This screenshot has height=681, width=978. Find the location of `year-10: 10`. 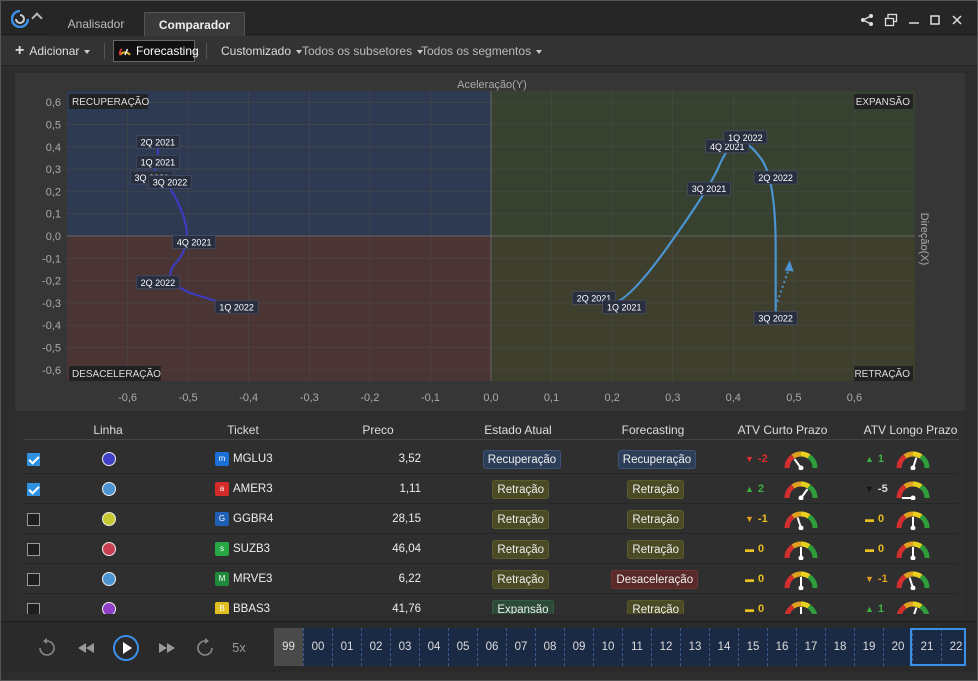

year-10: 10 is located at coordinates (607, 647).